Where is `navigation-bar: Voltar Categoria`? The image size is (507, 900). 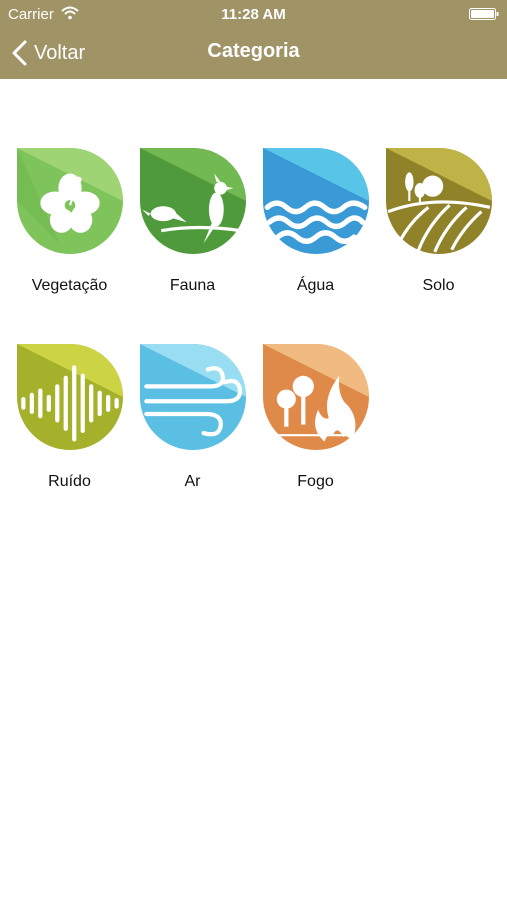
navigation-bar: Voltar Categoria is located at coordinates (253, 53).